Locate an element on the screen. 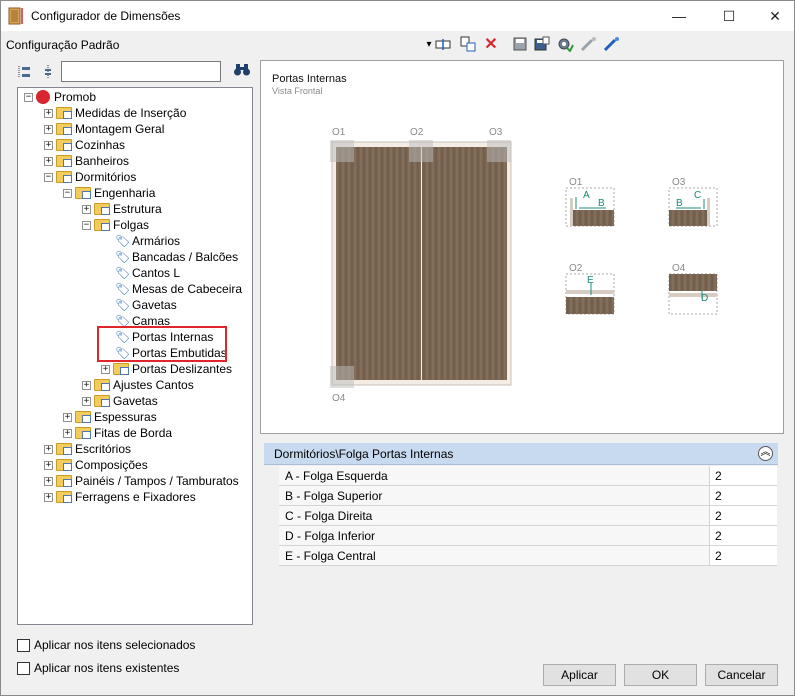  tree-node: − Dormitórios is located at coordinates (90, 177).